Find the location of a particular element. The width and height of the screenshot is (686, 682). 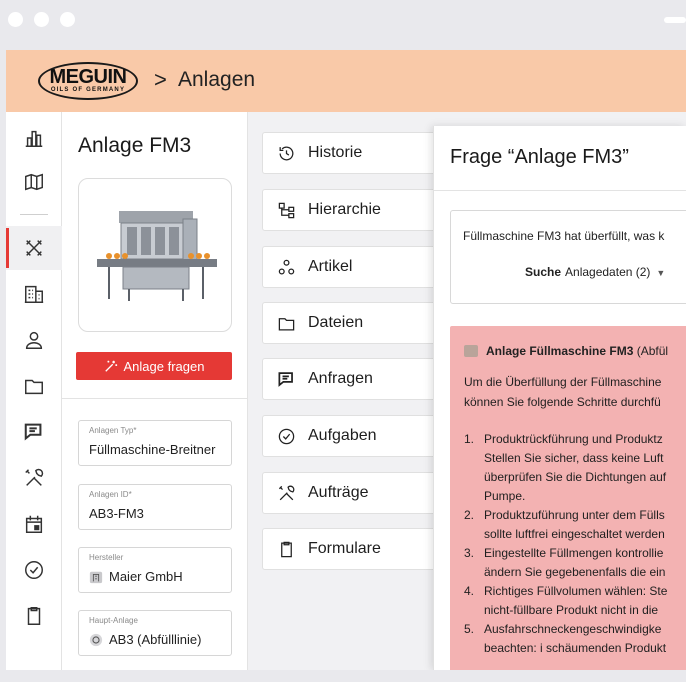

magic-wand-icon is located at coordinates (110, 366).